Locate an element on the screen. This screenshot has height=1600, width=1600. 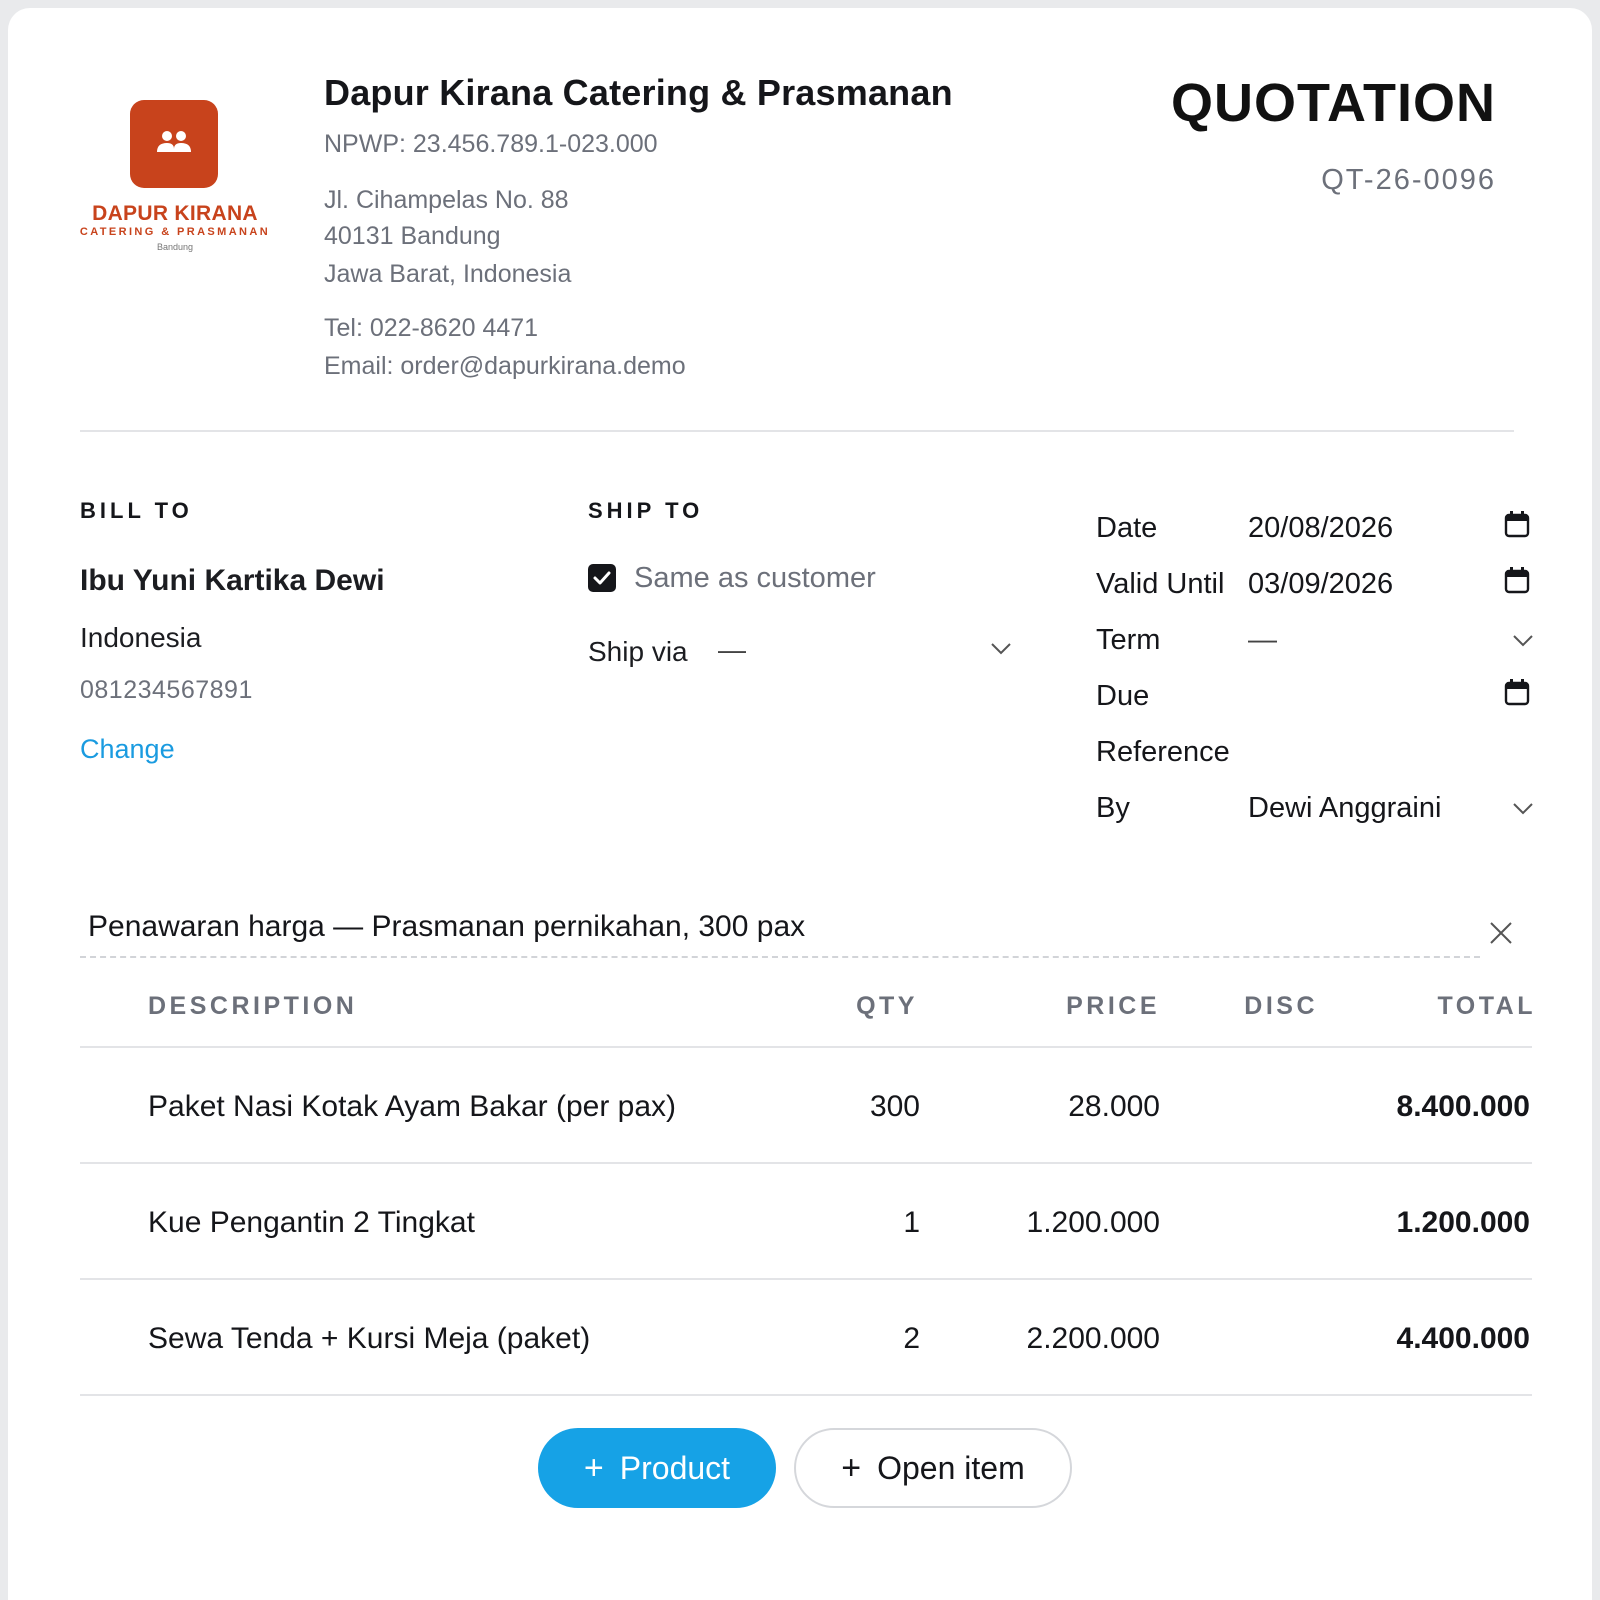
document-number: QT-26-0096 is located at coordinates (1408, 180).